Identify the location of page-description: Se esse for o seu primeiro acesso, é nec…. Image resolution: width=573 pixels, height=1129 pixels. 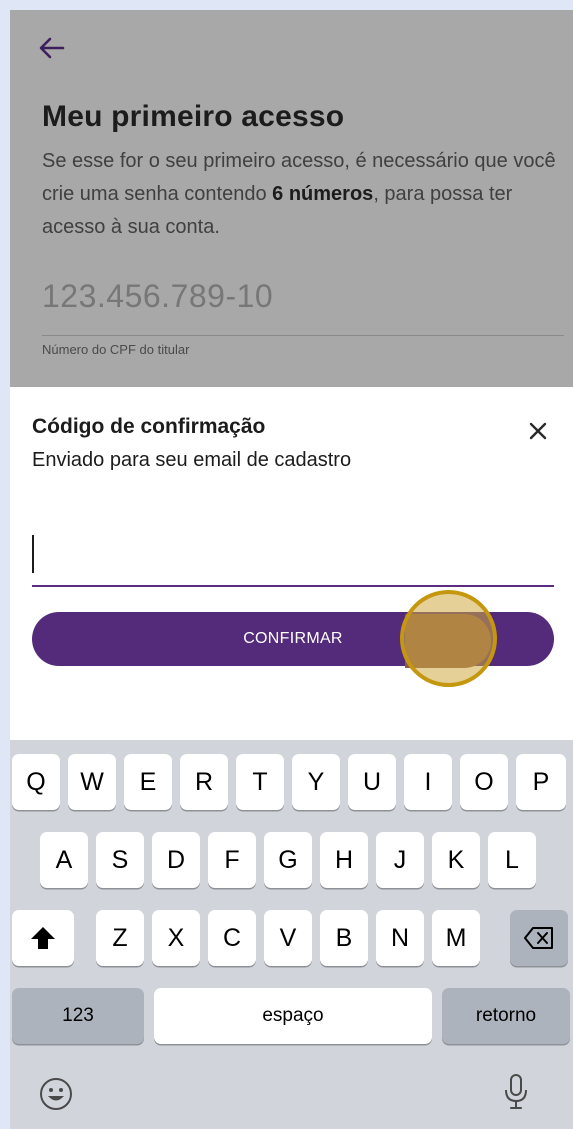
(304, 194).